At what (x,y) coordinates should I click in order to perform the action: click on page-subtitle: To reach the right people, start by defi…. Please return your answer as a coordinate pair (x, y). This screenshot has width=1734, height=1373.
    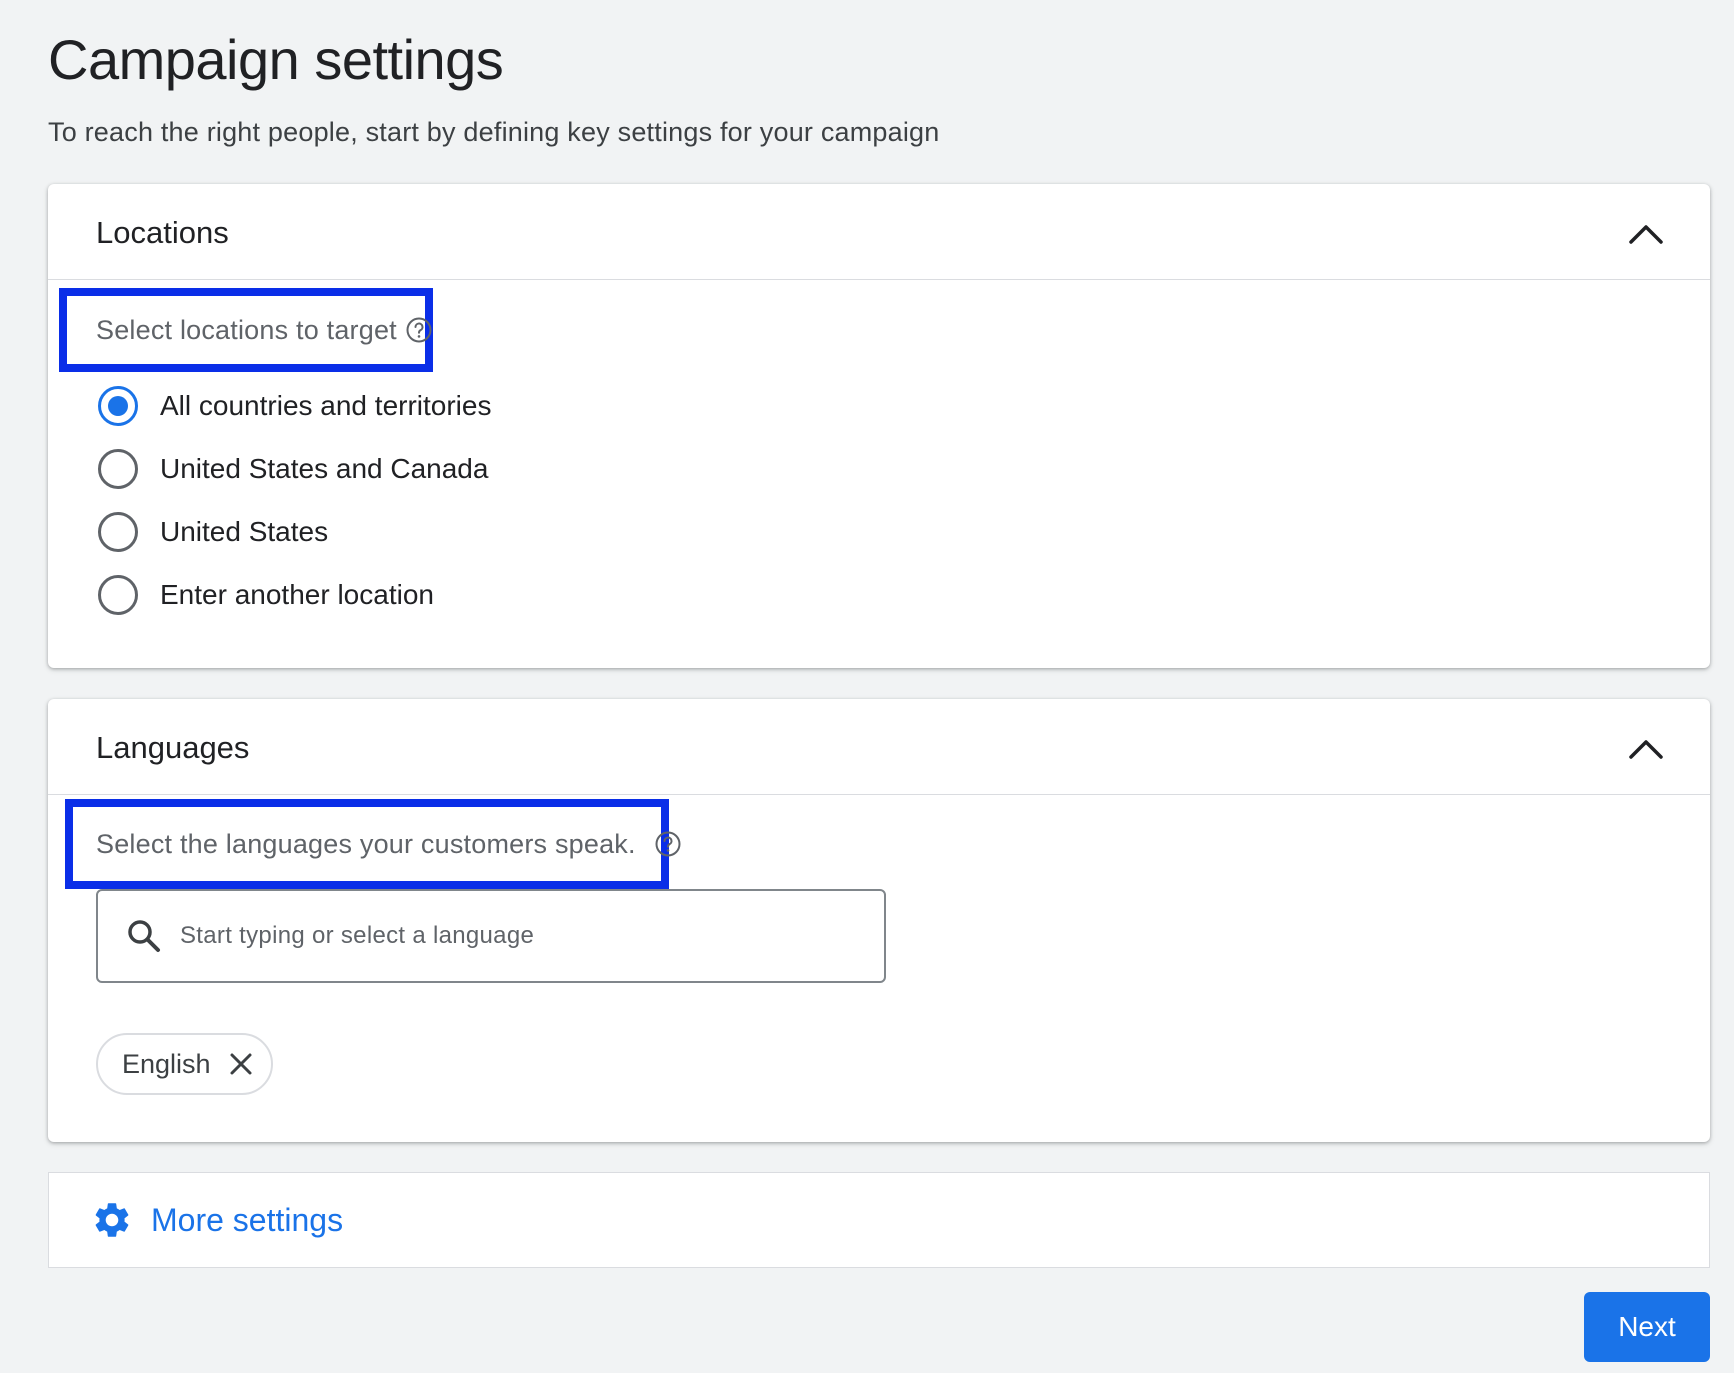
    Looking at the image, I should click on (494, 132).